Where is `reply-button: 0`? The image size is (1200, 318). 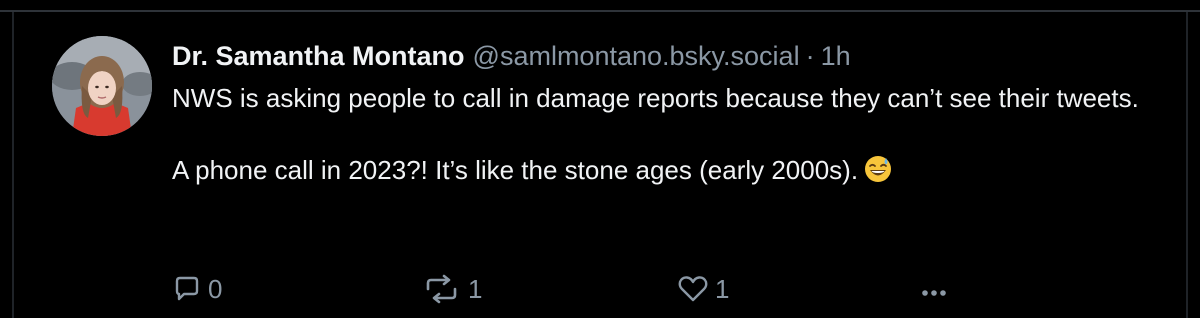 reply-button: 0 is located at coordinates (197, 289).